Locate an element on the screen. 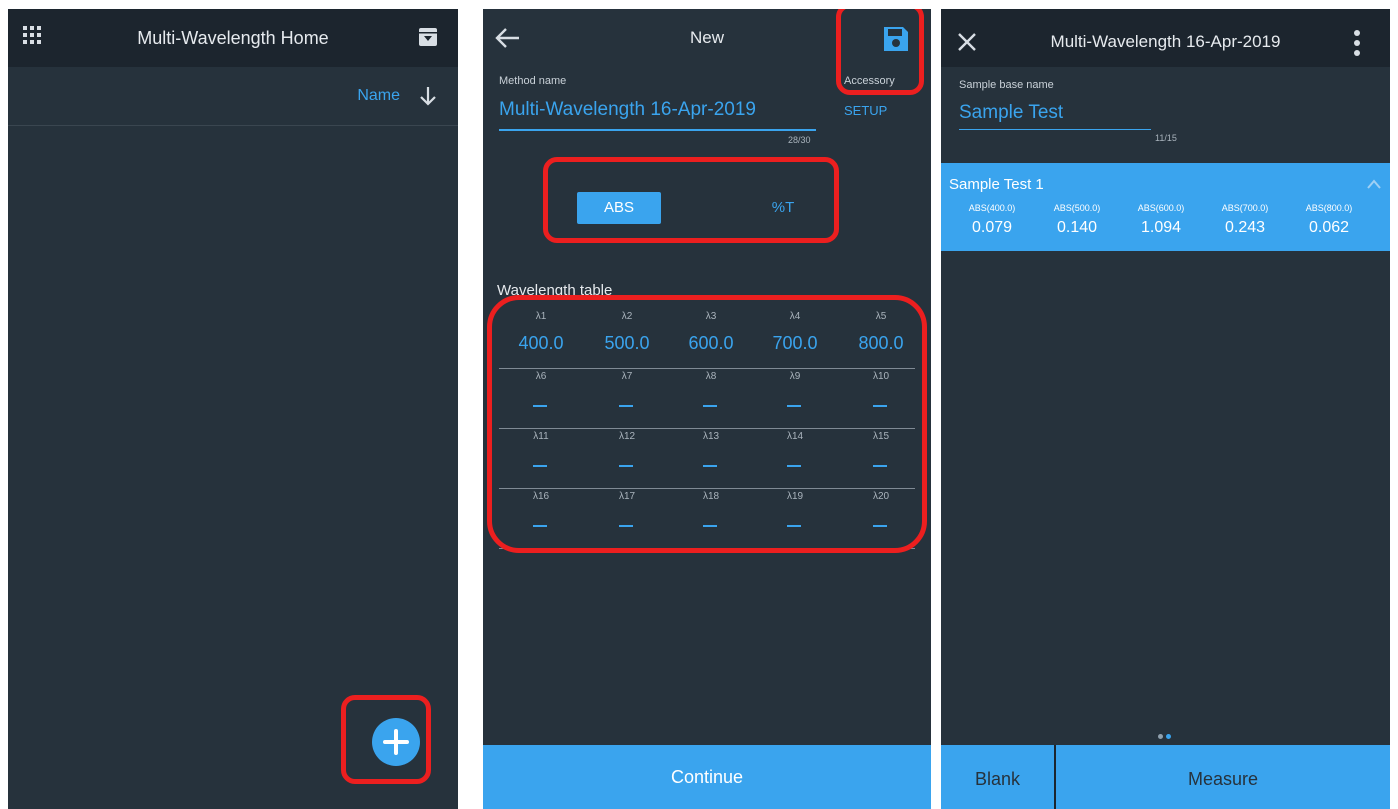 The height and width of the screenshot is (809, 1398). result-column-label: ABS(500.0) is located at coordinates (1077, 208).